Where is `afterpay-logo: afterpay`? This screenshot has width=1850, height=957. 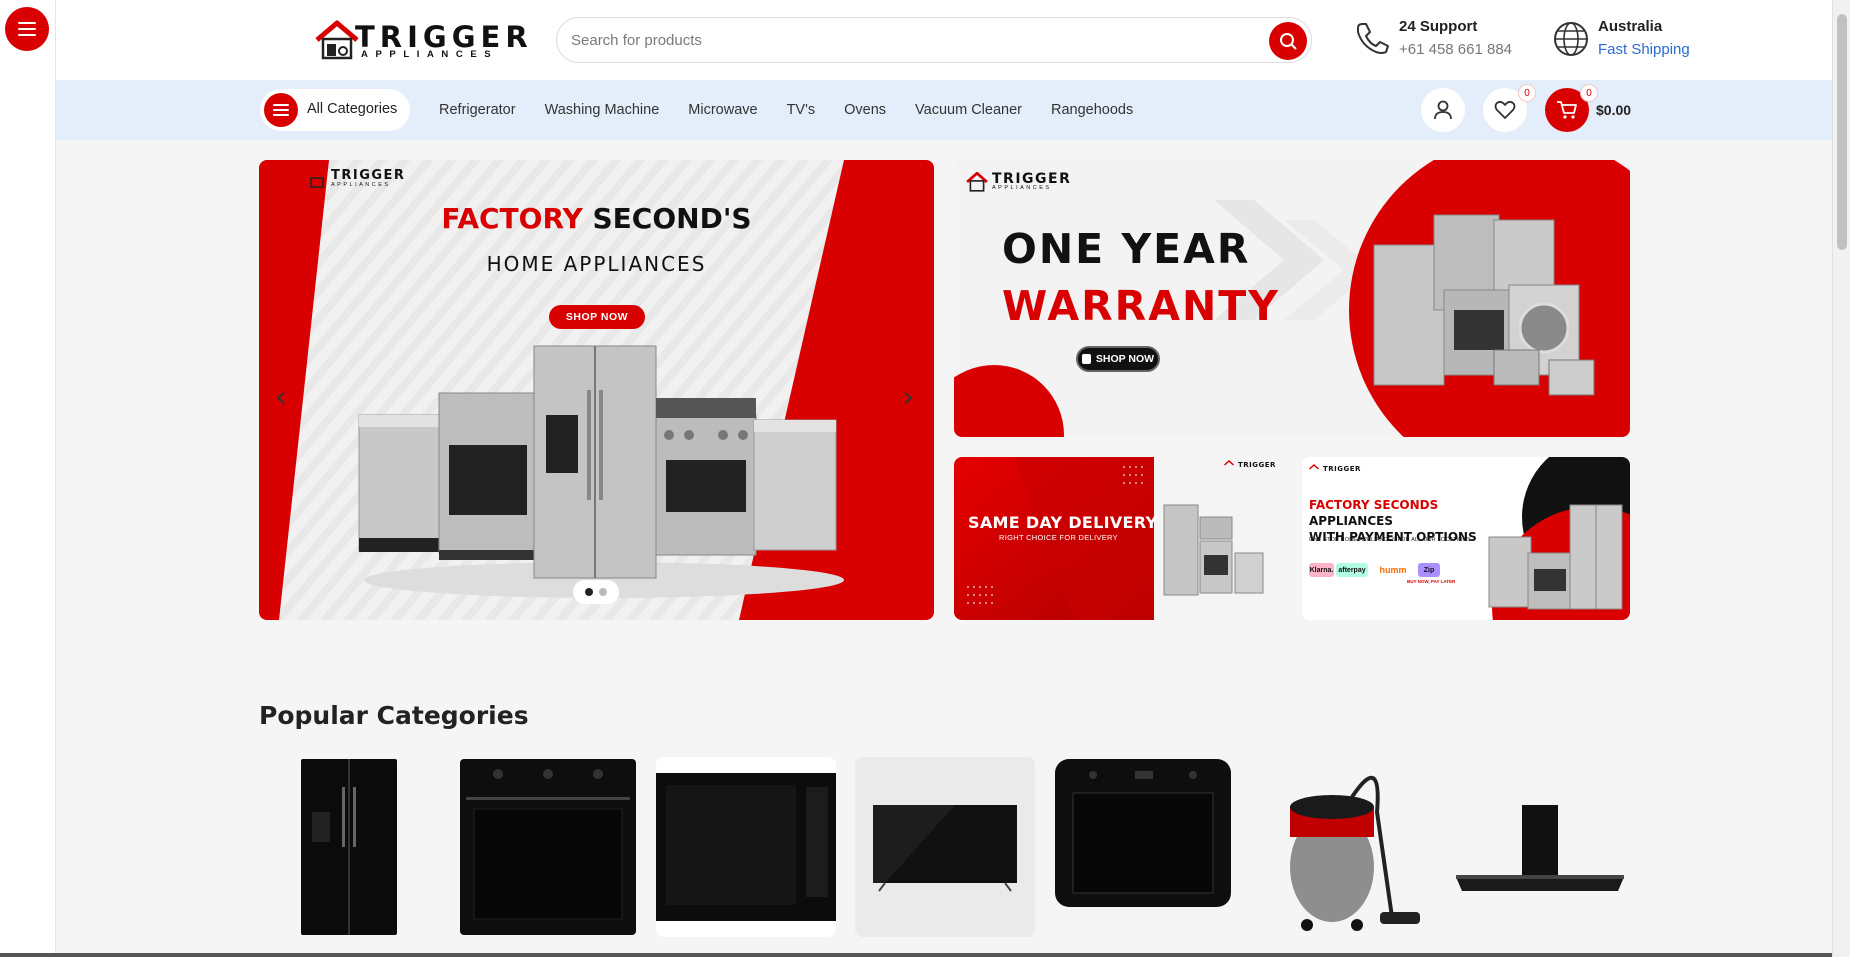 afterpay-logo: afterpay is located at coordinates (1352, 570).